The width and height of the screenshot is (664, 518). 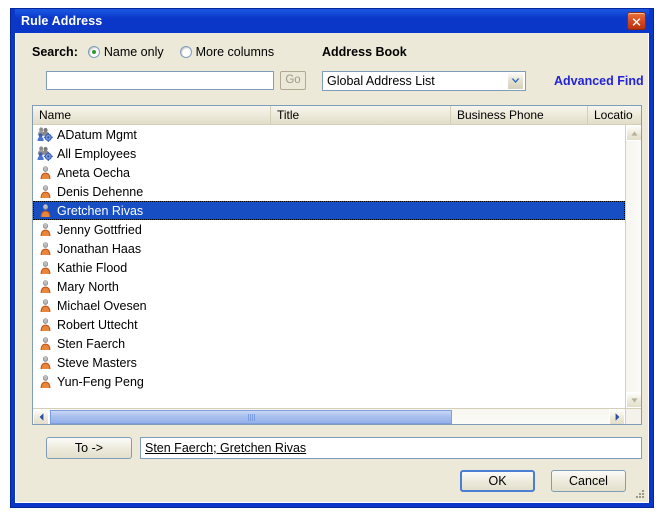 I want to click on list-item-name: ADatum Mgmt, so click(x=97, y=134).